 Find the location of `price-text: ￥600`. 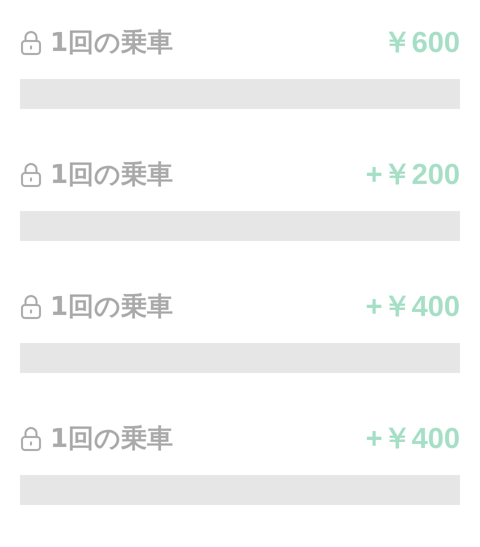

price-text: ￥600 is located at coordinates (421, 43).